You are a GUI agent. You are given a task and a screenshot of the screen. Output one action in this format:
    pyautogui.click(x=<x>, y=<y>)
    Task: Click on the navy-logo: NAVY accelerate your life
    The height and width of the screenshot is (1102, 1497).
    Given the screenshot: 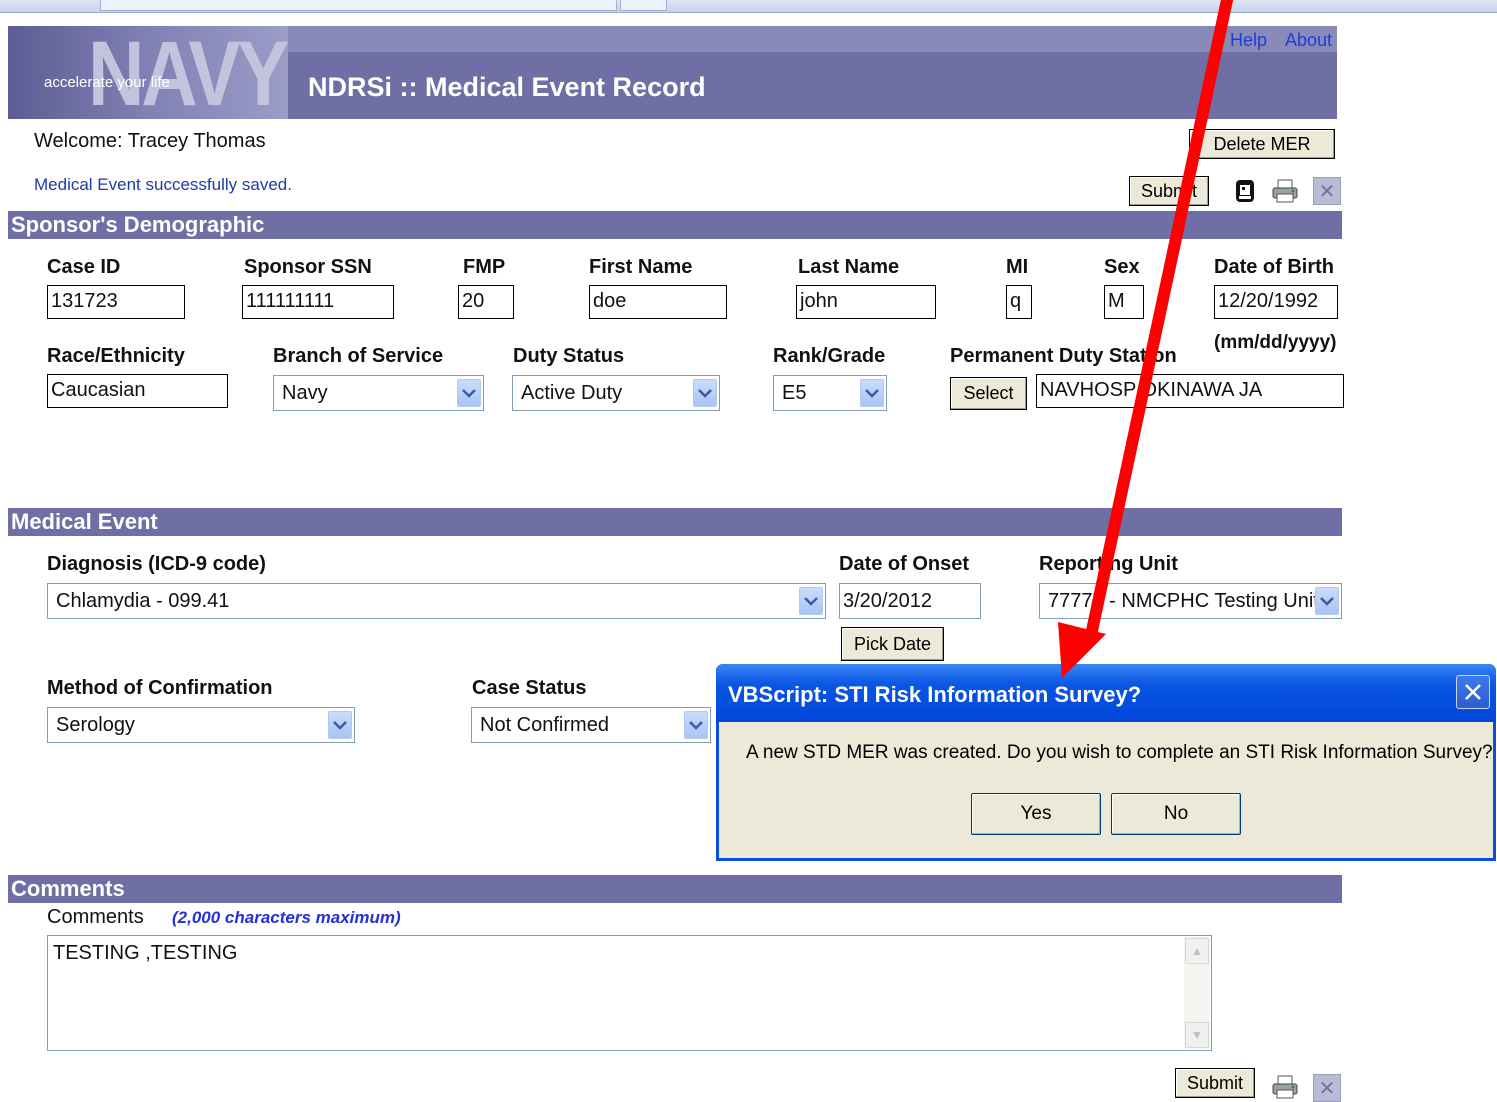 What is the action you would take?
    pyautogui.click(x=148, y=72)
    